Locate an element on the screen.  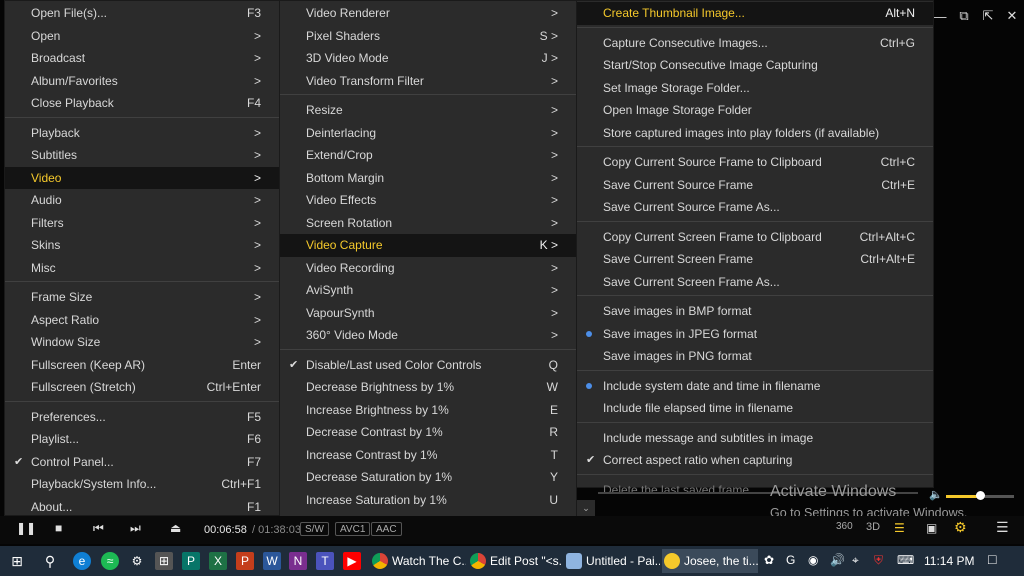
menu-item-avisynth: AviSynth > is located at coordinates (428, 290).